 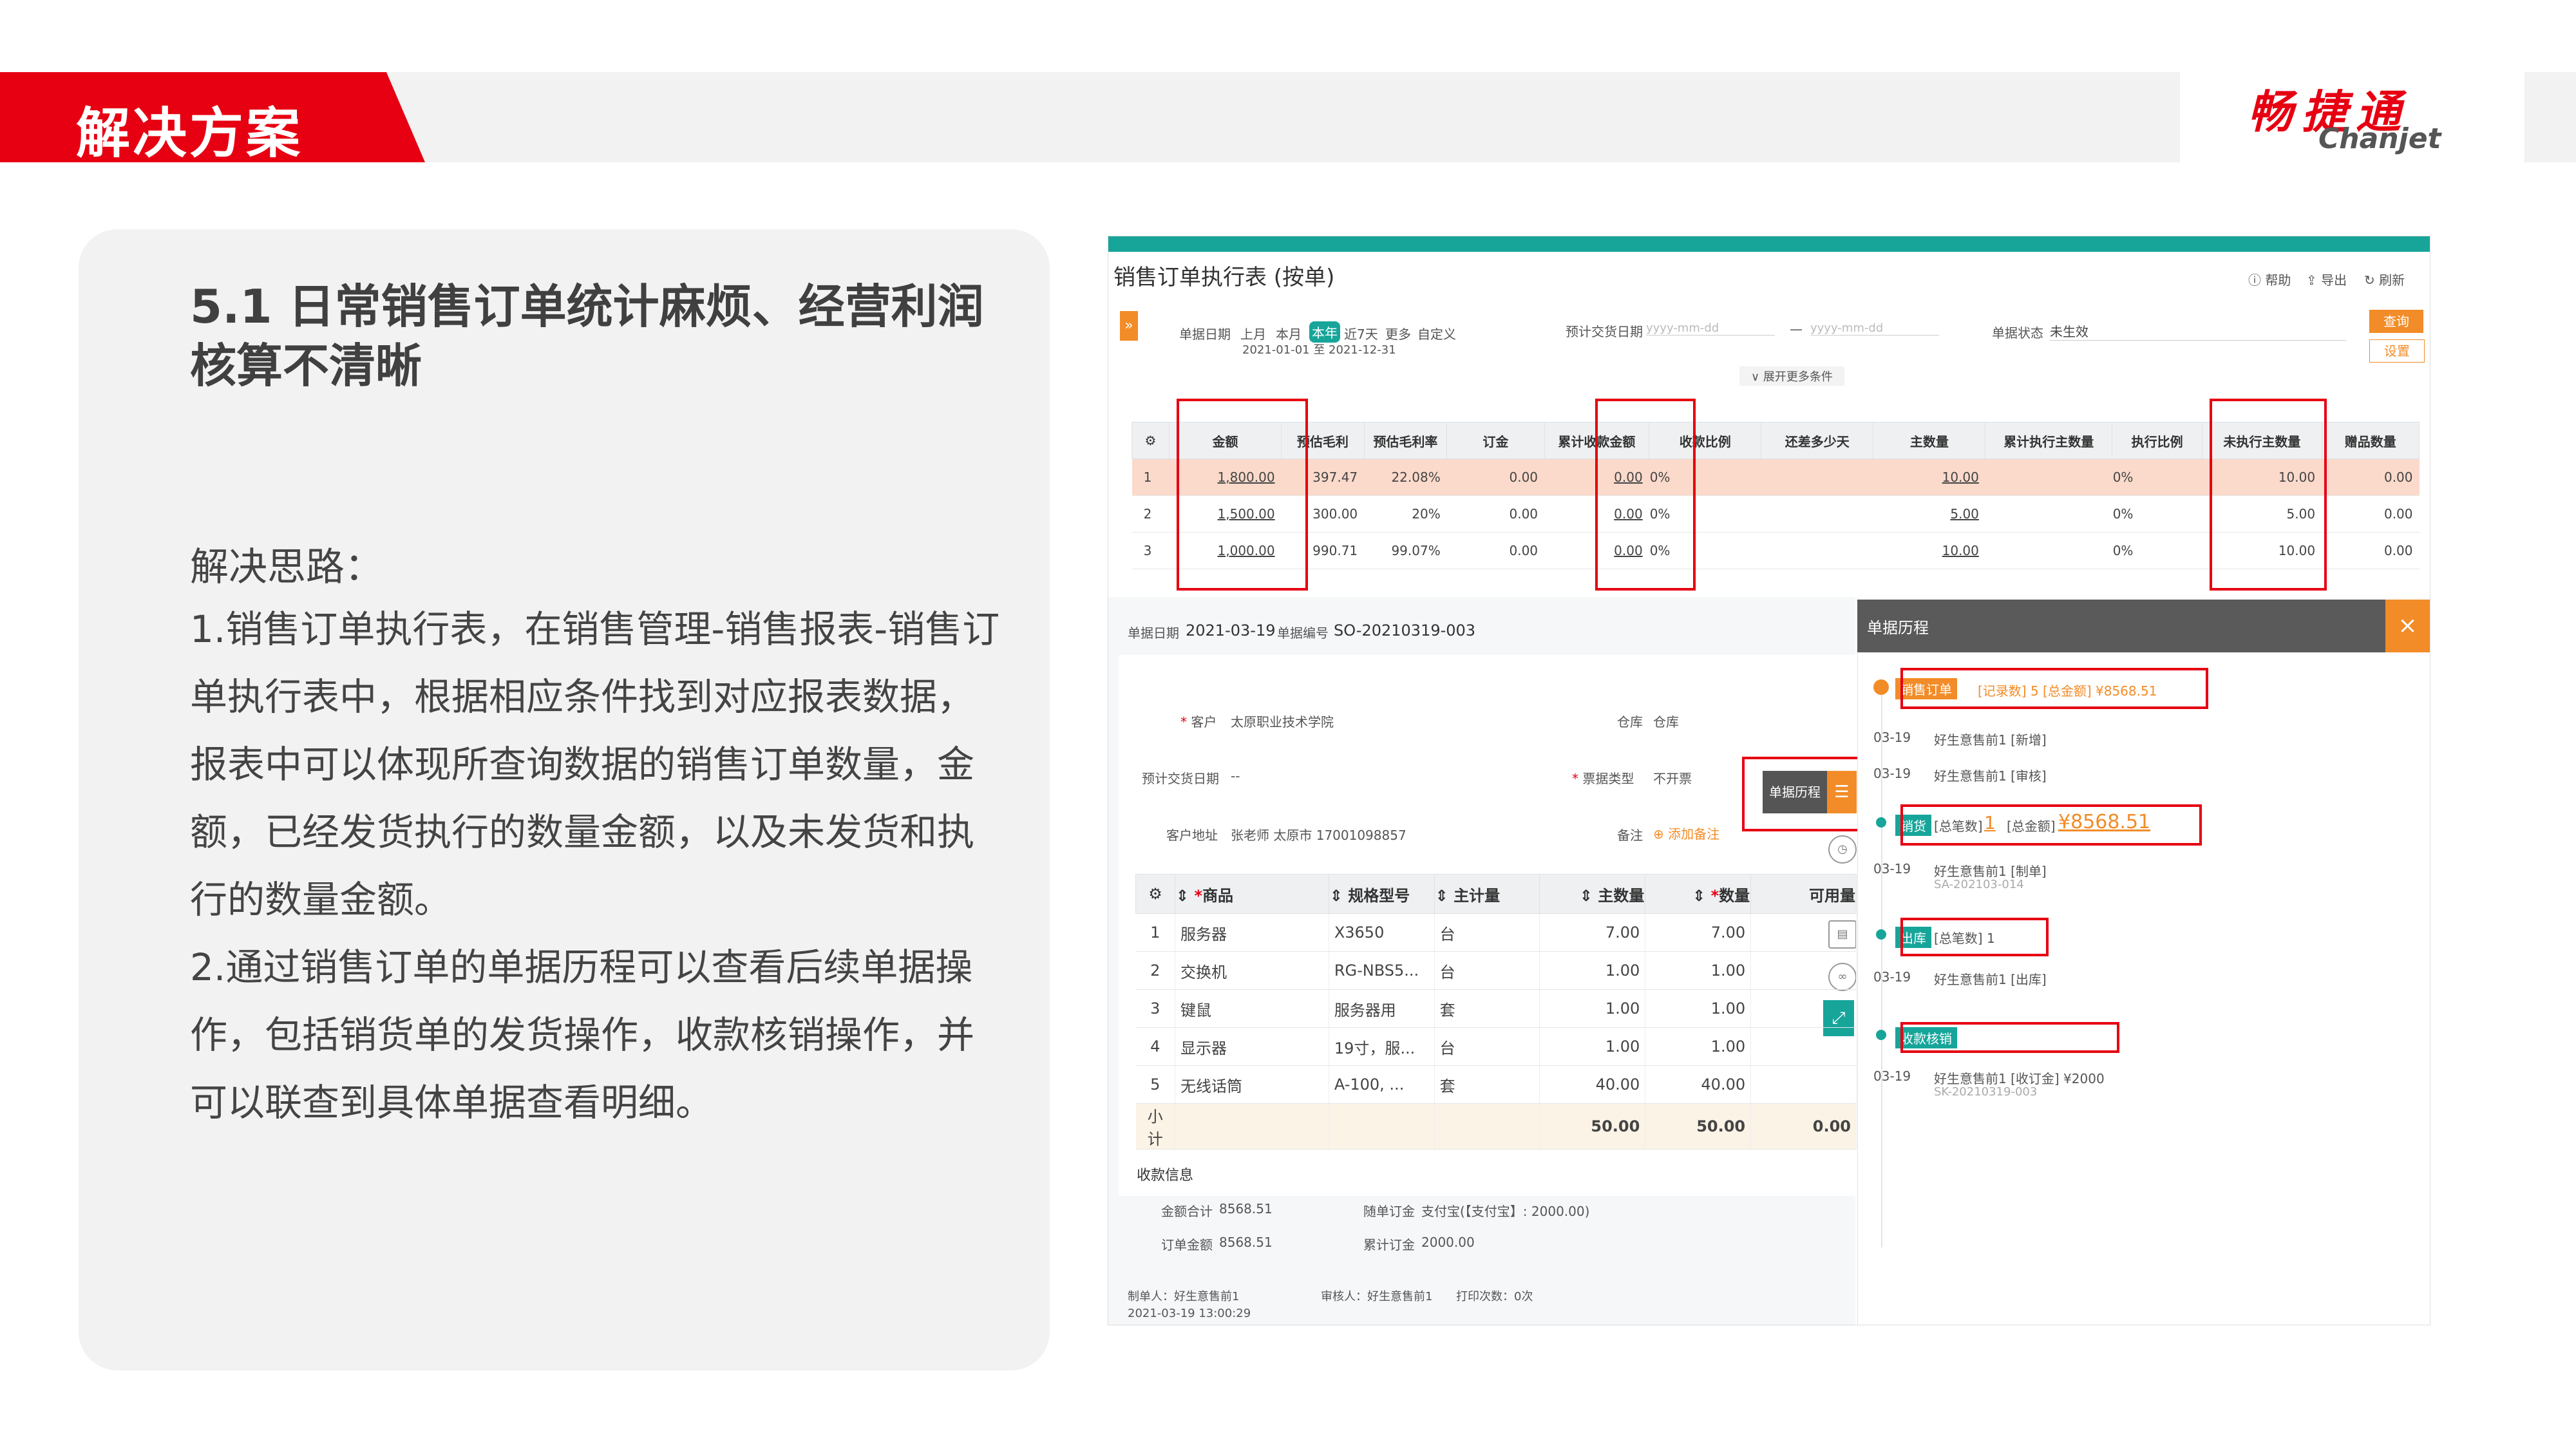 I want to click on setup-button: 设置, so click(x=2397, y=351).